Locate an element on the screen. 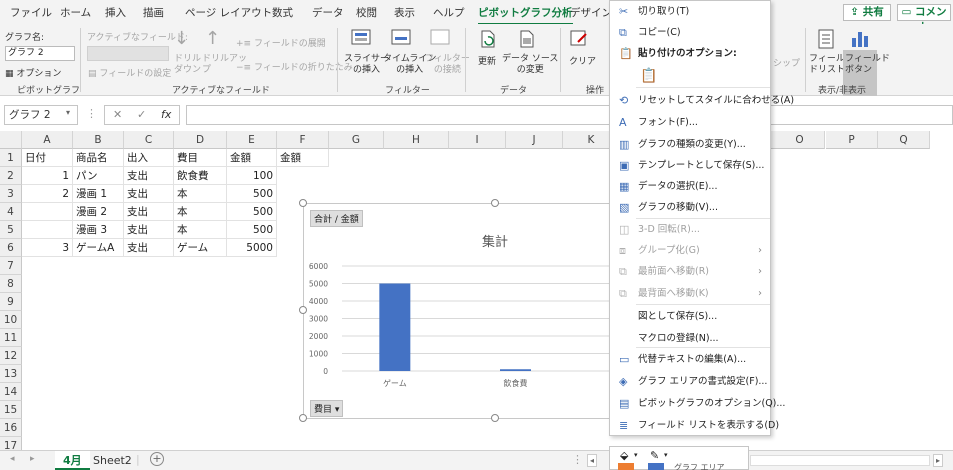 Image resolution: width=953 pixels, height=470 pixels. row-header-1: 1 is located at coordinates (11, 158).